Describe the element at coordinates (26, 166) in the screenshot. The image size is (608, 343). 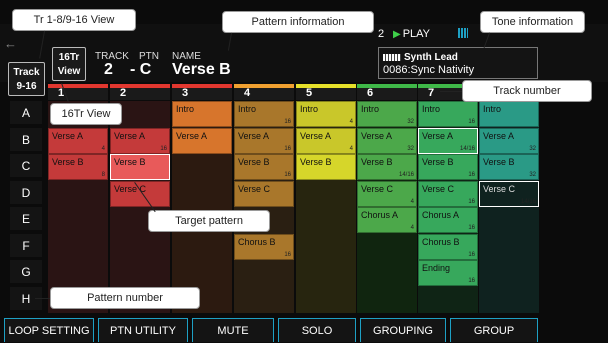
I see `pattern-row-label: C` at that location.